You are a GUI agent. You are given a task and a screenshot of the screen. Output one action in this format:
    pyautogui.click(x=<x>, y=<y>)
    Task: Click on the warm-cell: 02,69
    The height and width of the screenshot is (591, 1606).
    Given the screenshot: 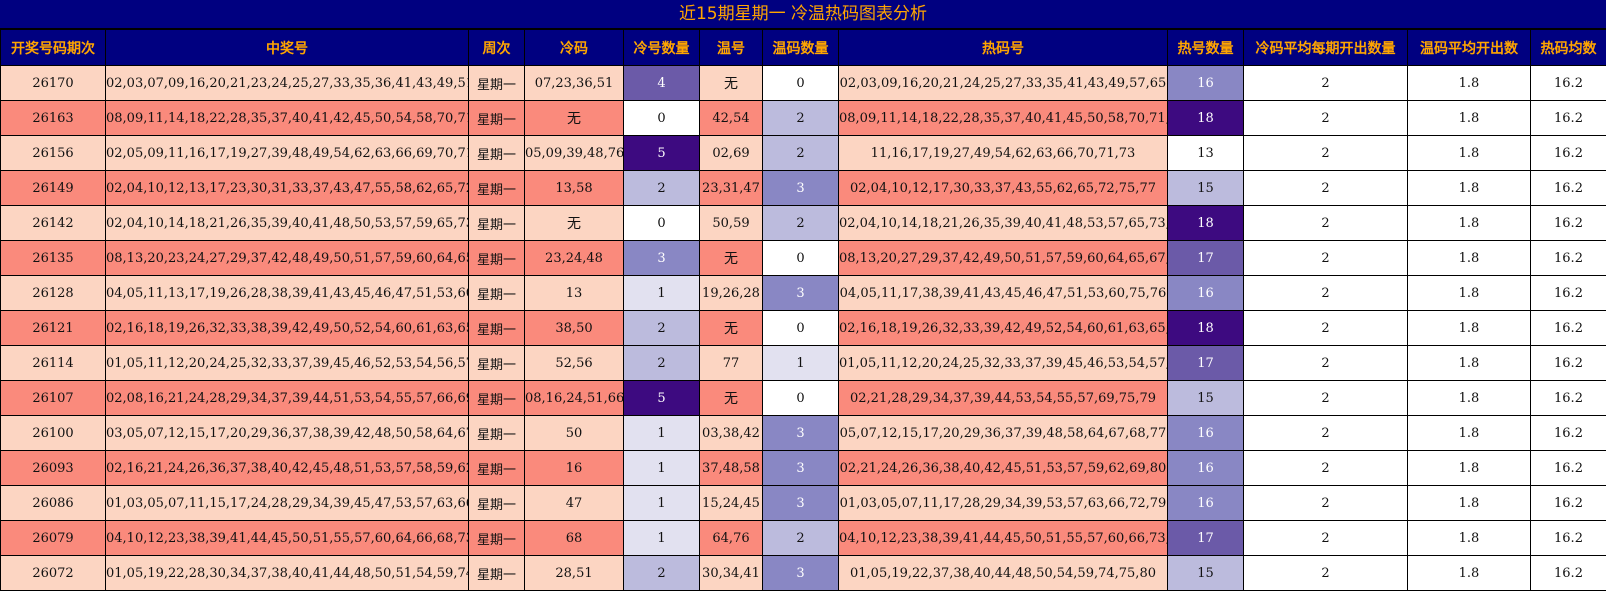 What is the action you would take?
    pyautogui.click(x=731, y=153)
    